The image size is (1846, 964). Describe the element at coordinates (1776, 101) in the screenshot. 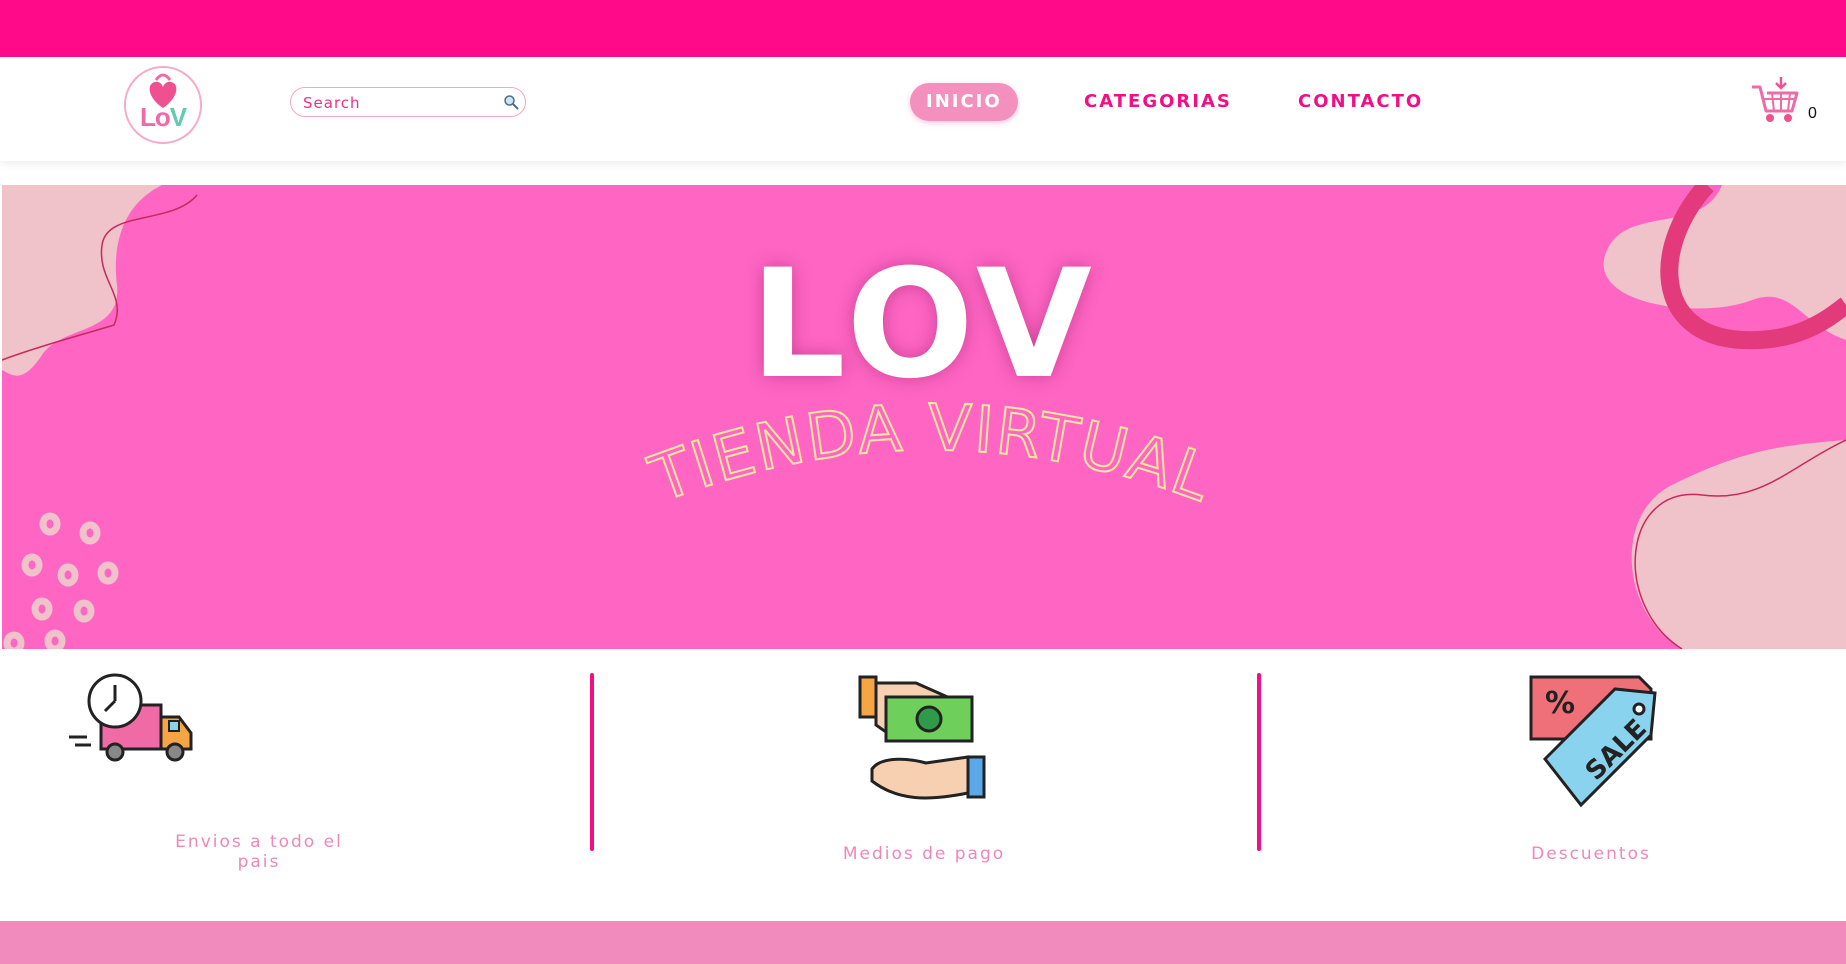

I see `cart-icon` at that location.